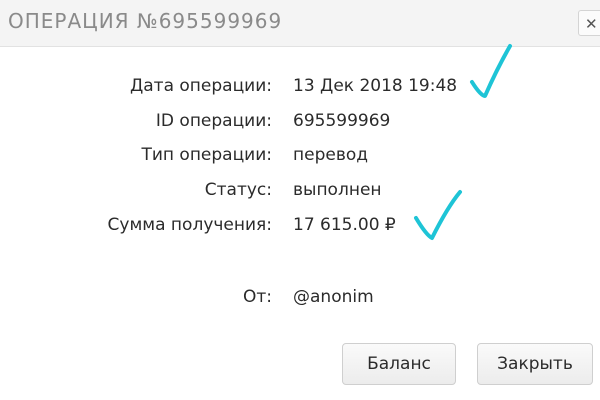 The height and width of the screenshot is (400, 600). What do you see at coordinates (189, 225) in the screenshot?
I see `amount-label: Сумма получения:` at bounding box center [189, 225].